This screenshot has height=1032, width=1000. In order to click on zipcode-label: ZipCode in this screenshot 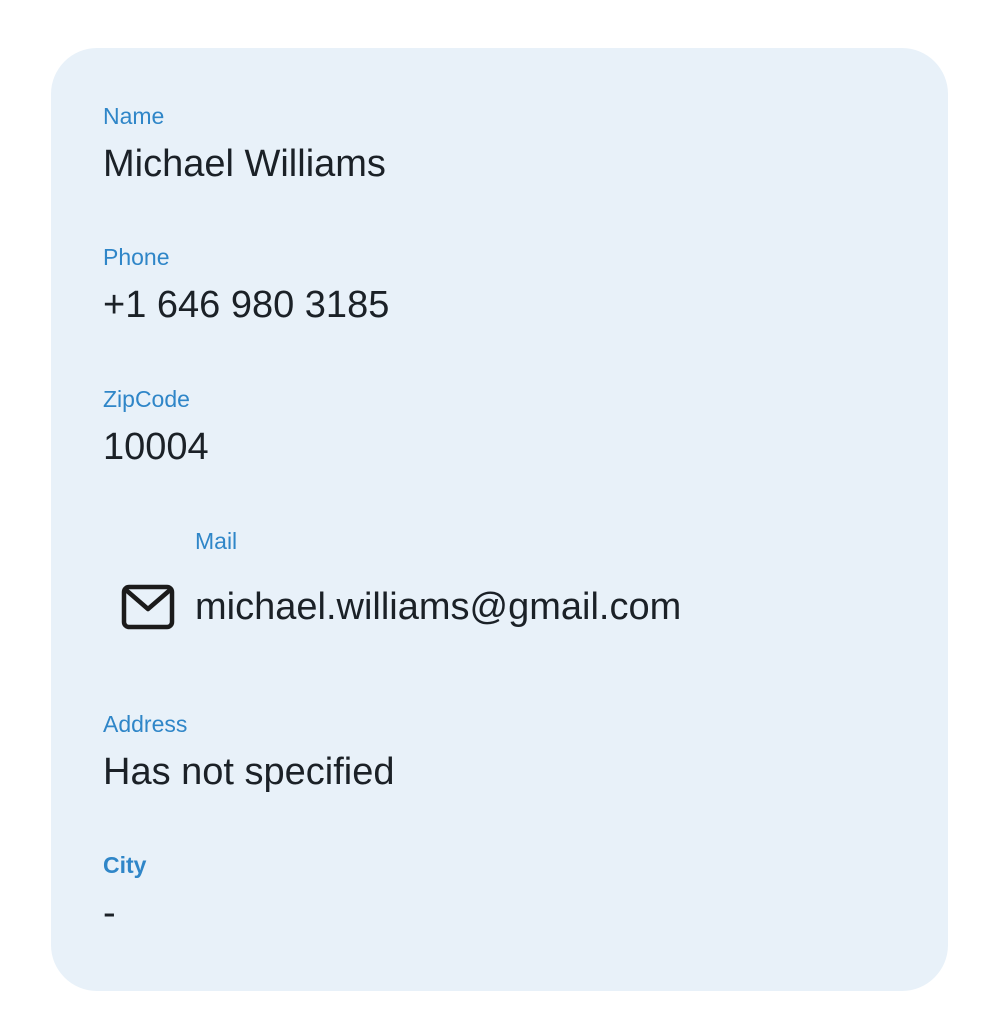, I will do `click(146, 399)`.